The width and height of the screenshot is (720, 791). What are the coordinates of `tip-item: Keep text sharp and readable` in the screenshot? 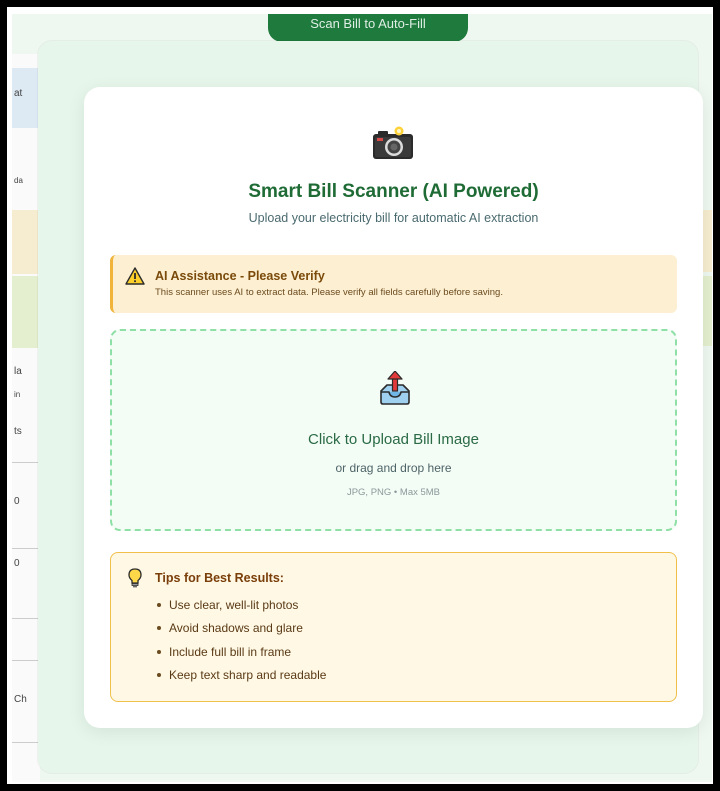 It's located at (240, 678).